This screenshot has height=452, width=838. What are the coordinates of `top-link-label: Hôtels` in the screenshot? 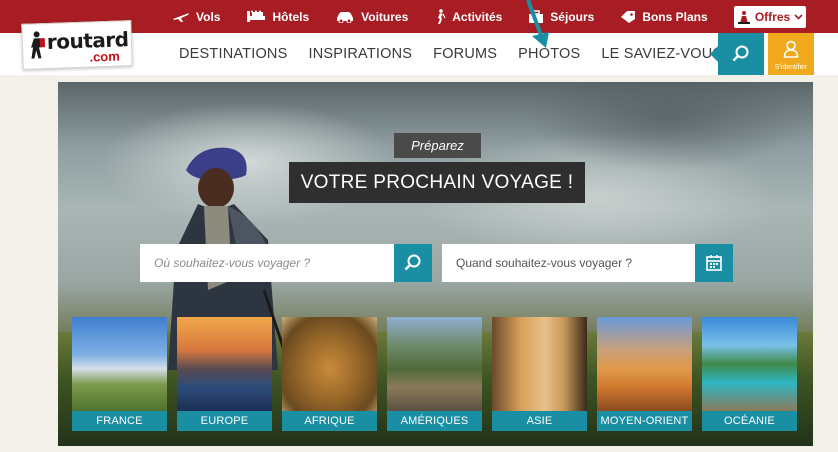 It's located at (291, 16).